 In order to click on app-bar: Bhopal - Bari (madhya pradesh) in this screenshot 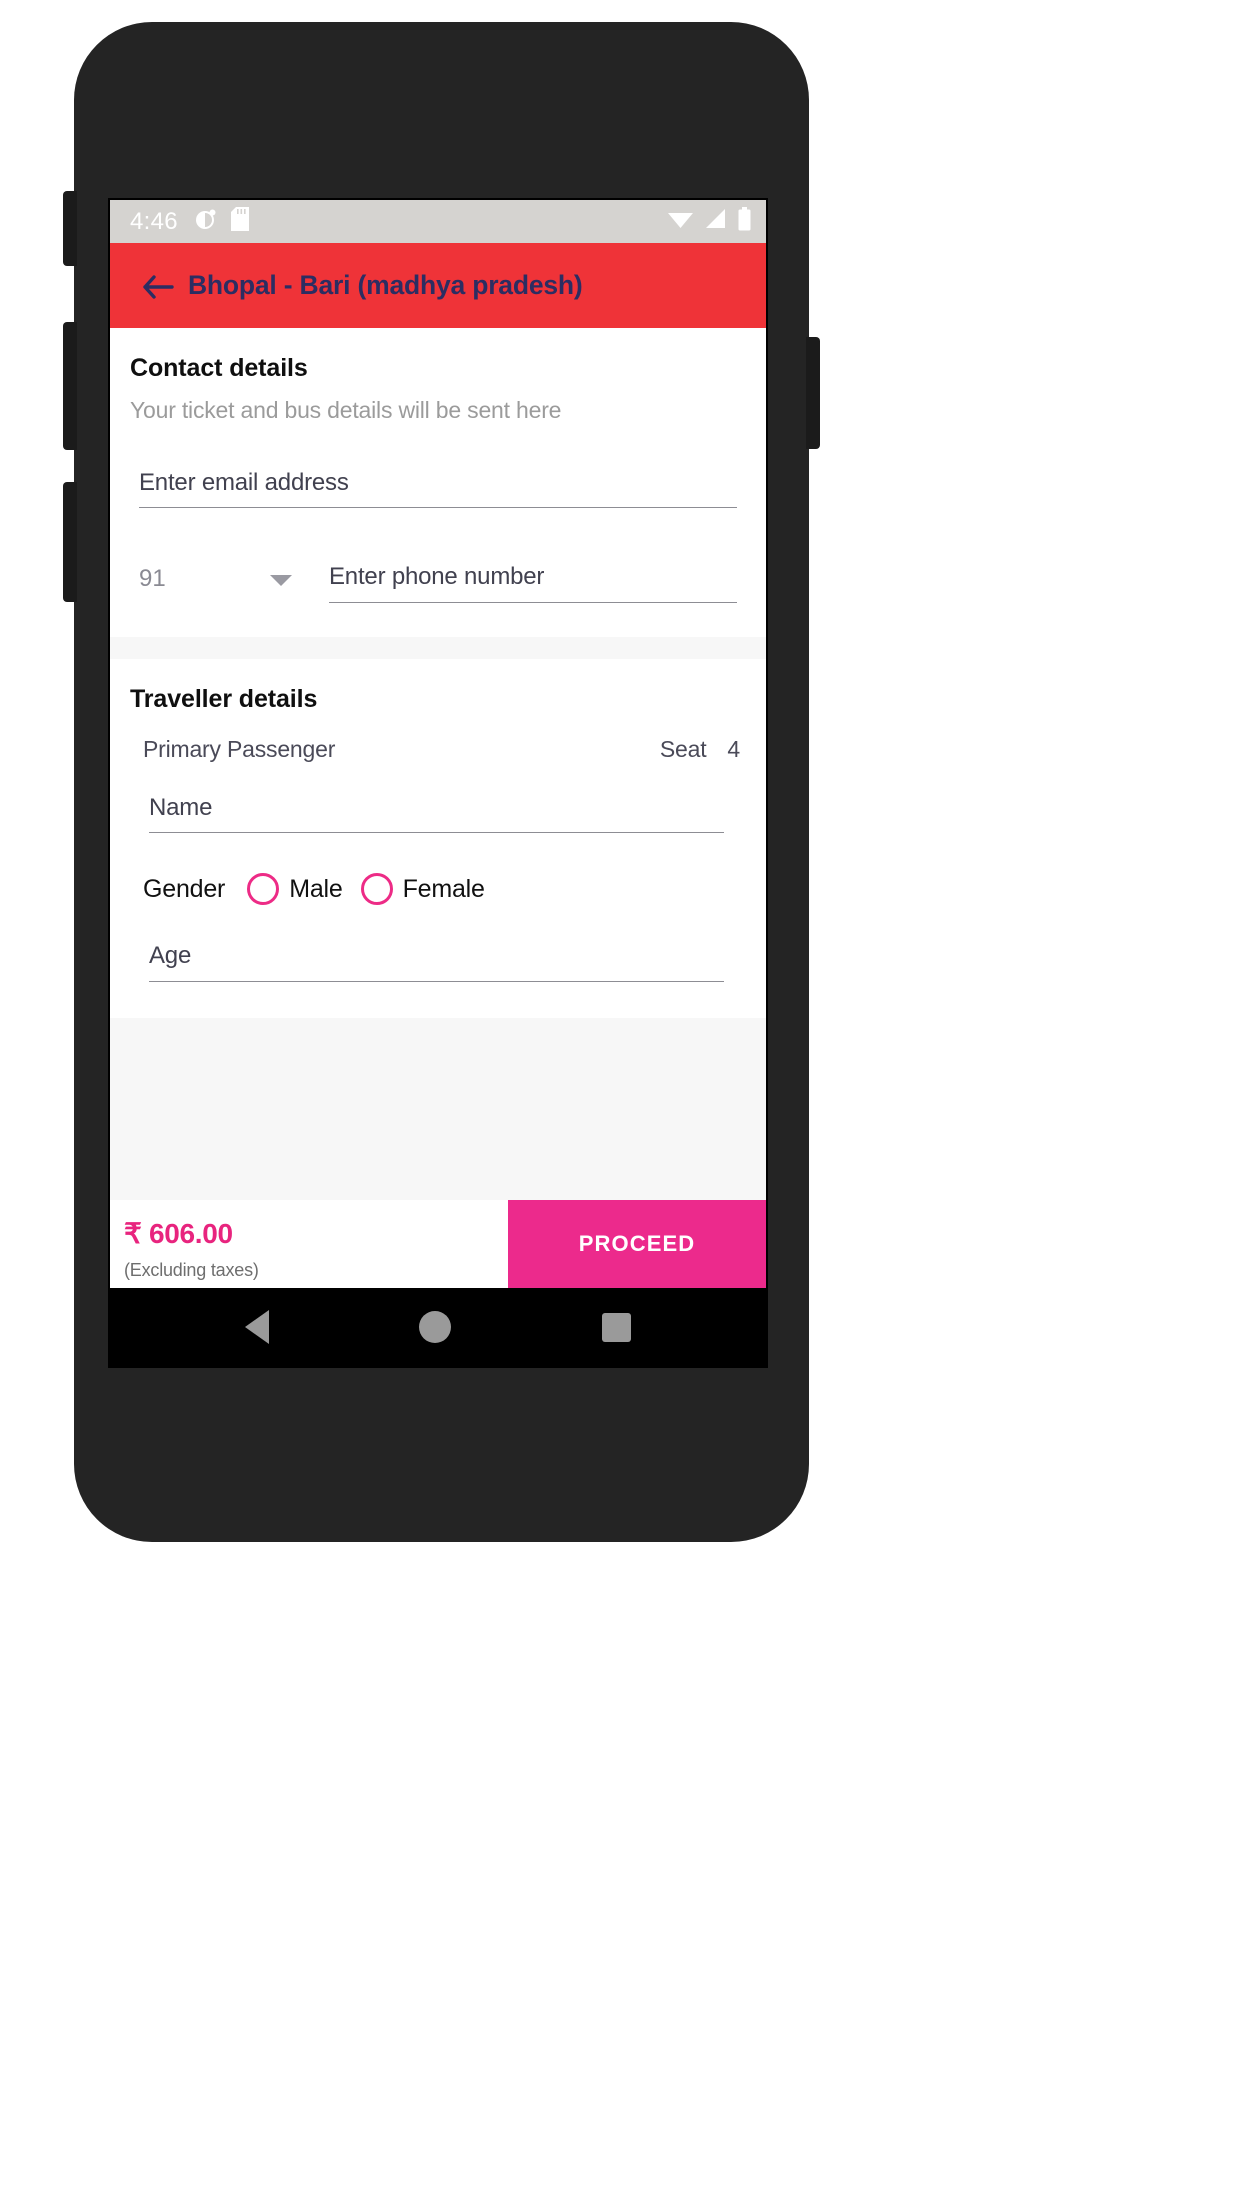, I will do `click(438, 285)`.